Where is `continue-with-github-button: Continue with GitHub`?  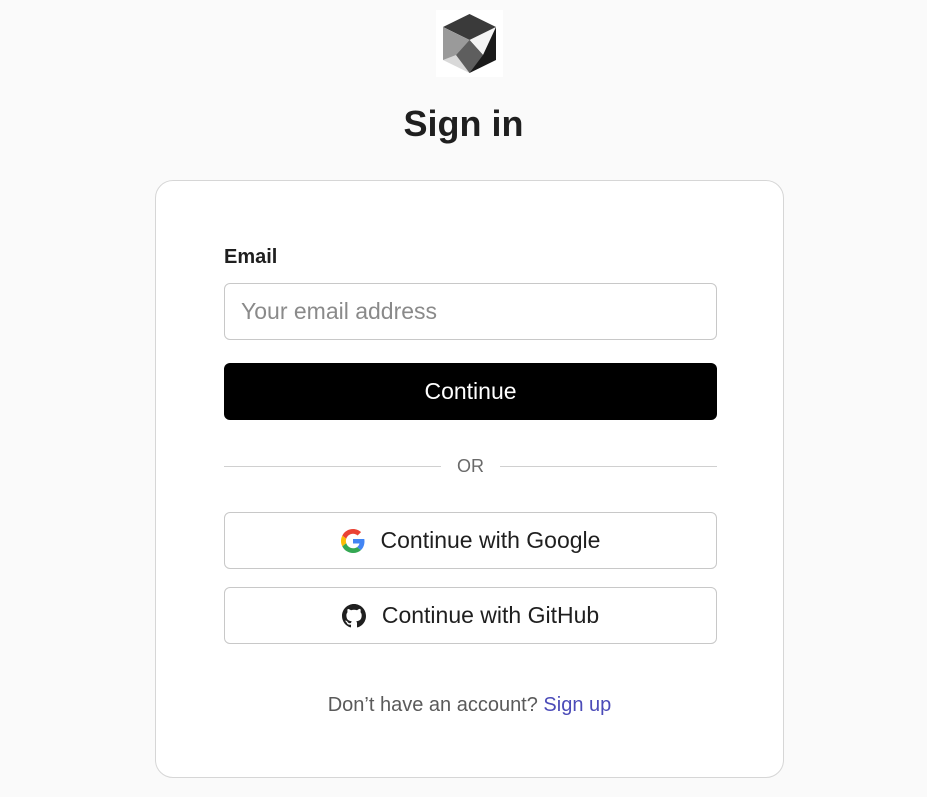 continue-with-github-button: Continue with GitHub is located at coordinates (470, 615).